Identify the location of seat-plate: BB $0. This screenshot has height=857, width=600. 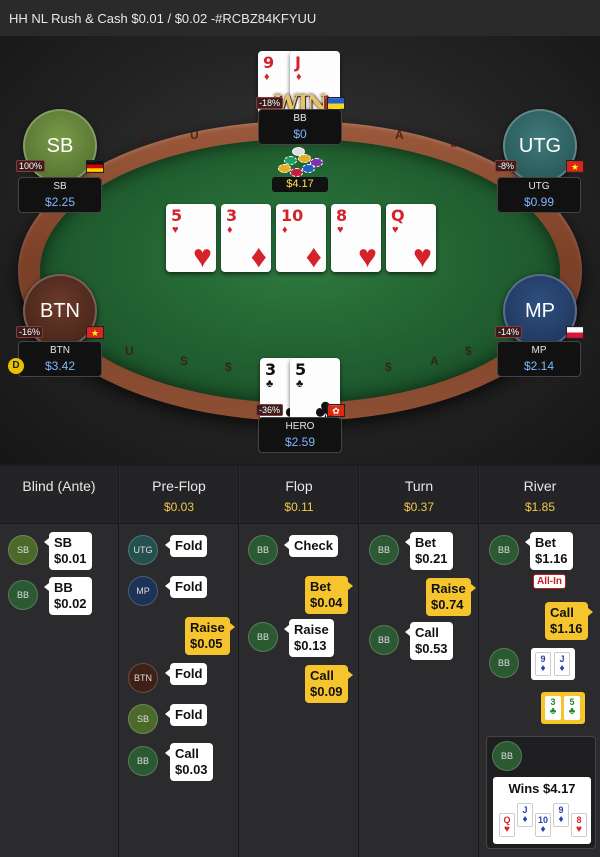
(300, 127).